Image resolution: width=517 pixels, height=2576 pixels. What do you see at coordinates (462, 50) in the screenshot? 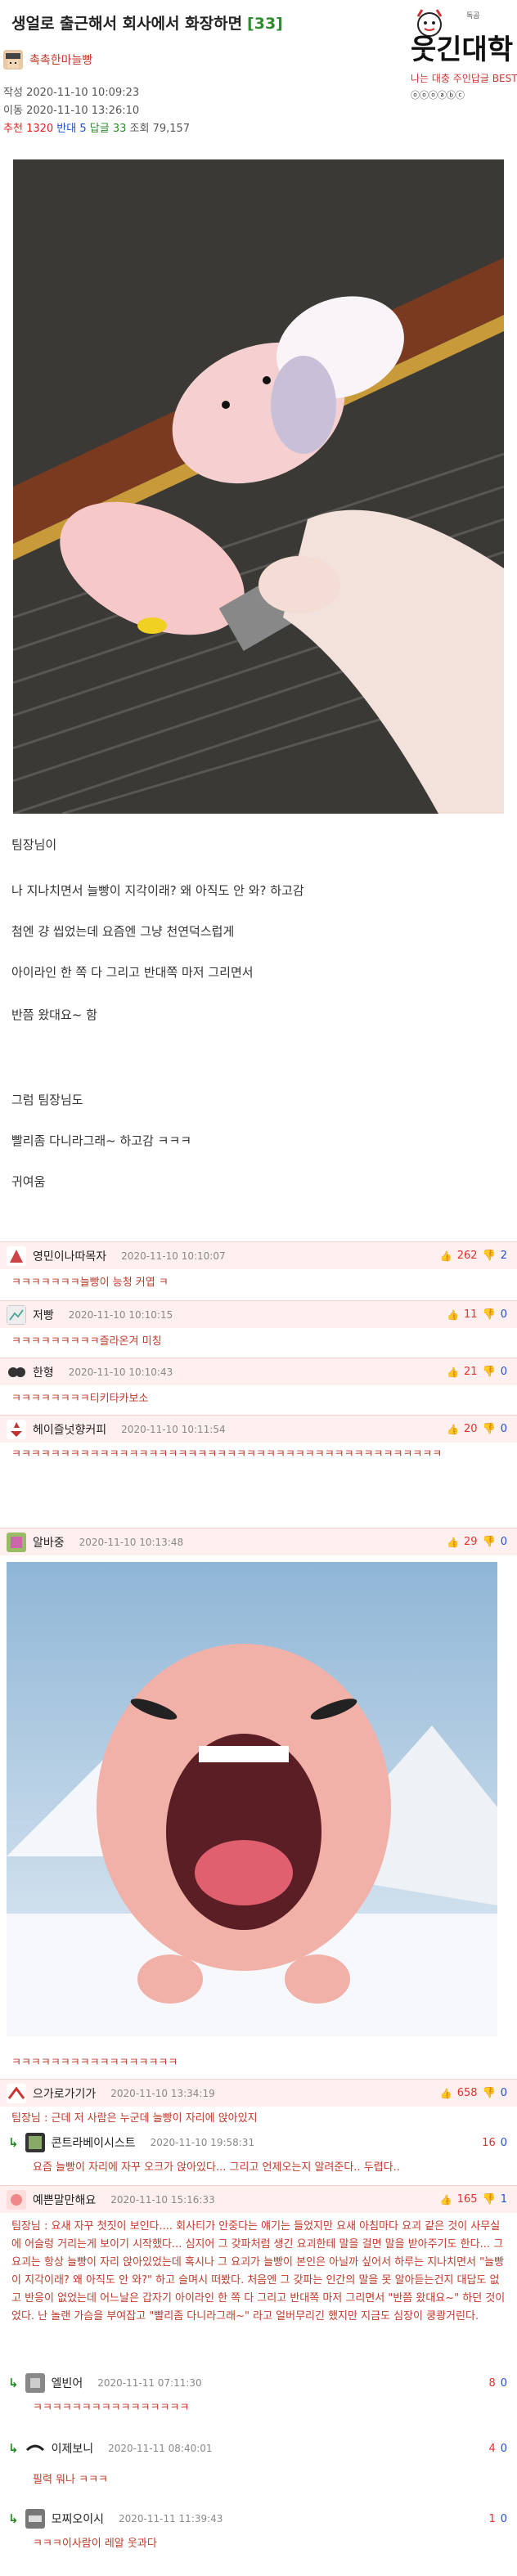
I see `svg-text: 웃긴대학` at bounding box center [462, 50].